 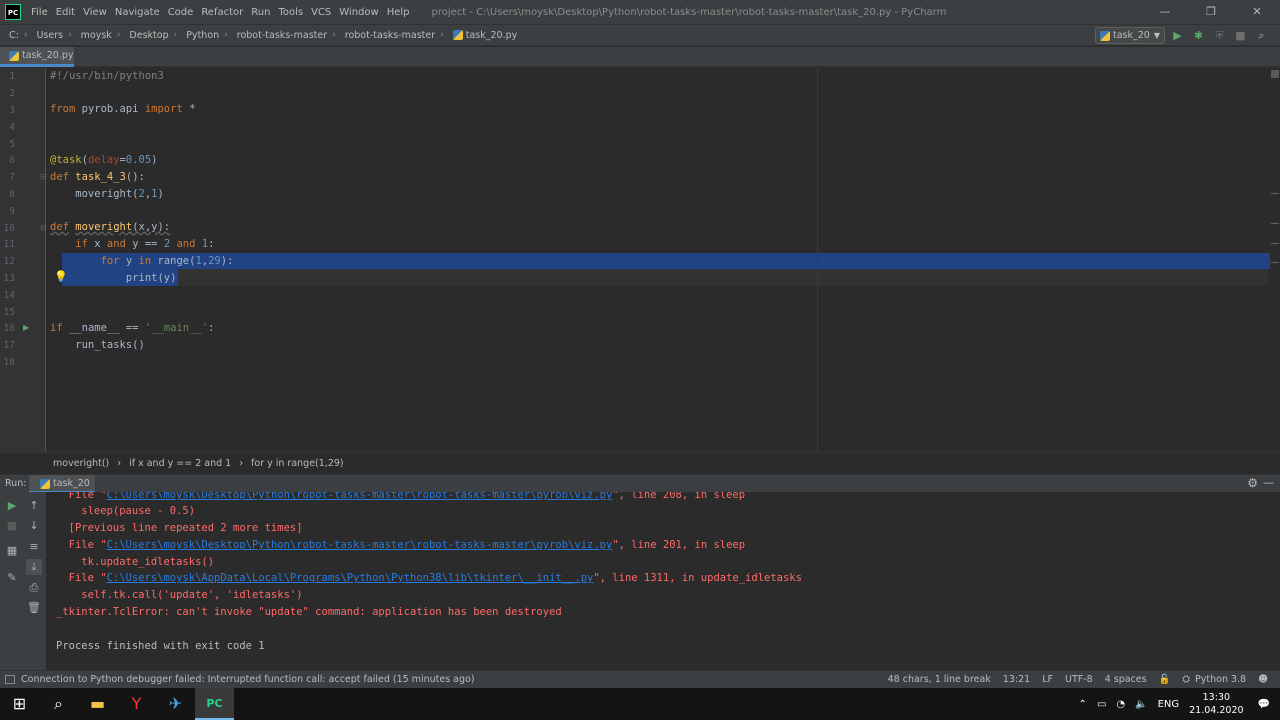 I want to click on run-gutter-icon: ▶, so click(x=26, y=327).